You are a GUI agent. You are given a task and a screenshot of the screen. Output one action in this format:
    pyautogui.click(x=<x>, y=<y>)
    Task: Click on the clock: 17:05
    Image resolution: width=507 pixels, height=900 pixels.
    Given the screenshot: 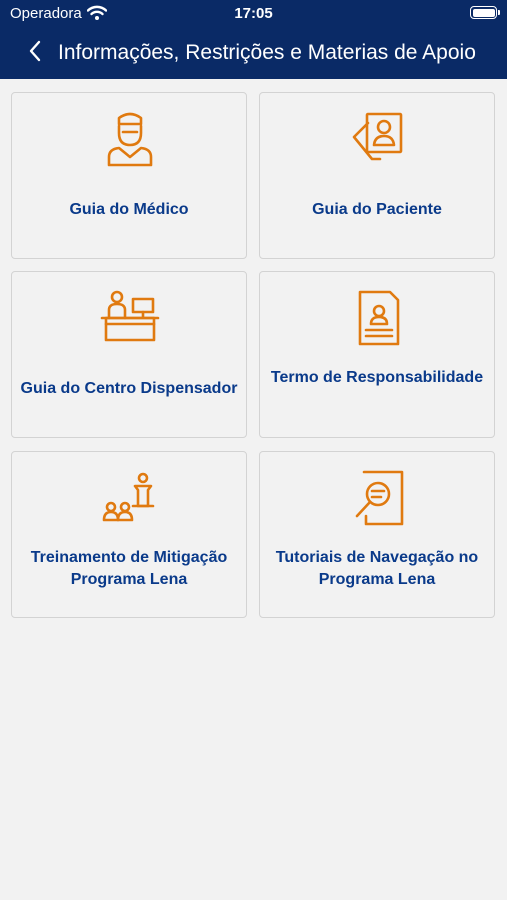 What is the action you would take?
    pyautogui.click(x=253, y=13)
    